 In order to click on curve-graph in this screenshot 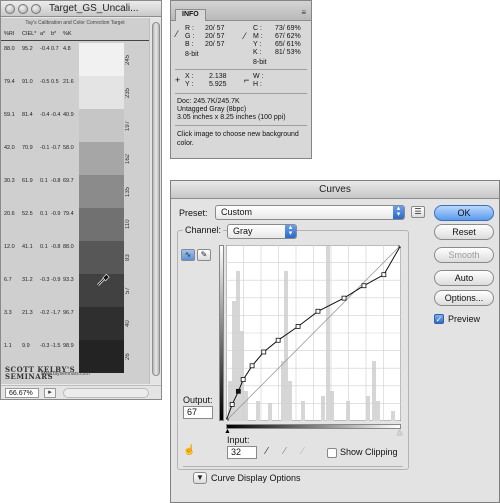, I will do `click(313, 333)`.